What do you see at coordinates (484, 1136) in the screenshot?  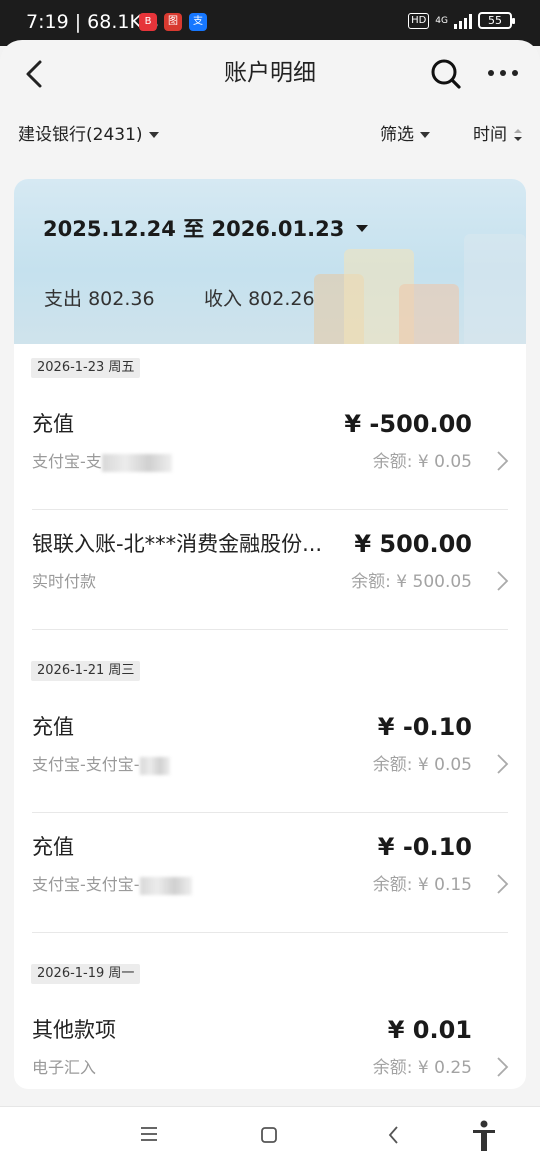 I see `accessibility-icon` at bounding box center [484, 1136].